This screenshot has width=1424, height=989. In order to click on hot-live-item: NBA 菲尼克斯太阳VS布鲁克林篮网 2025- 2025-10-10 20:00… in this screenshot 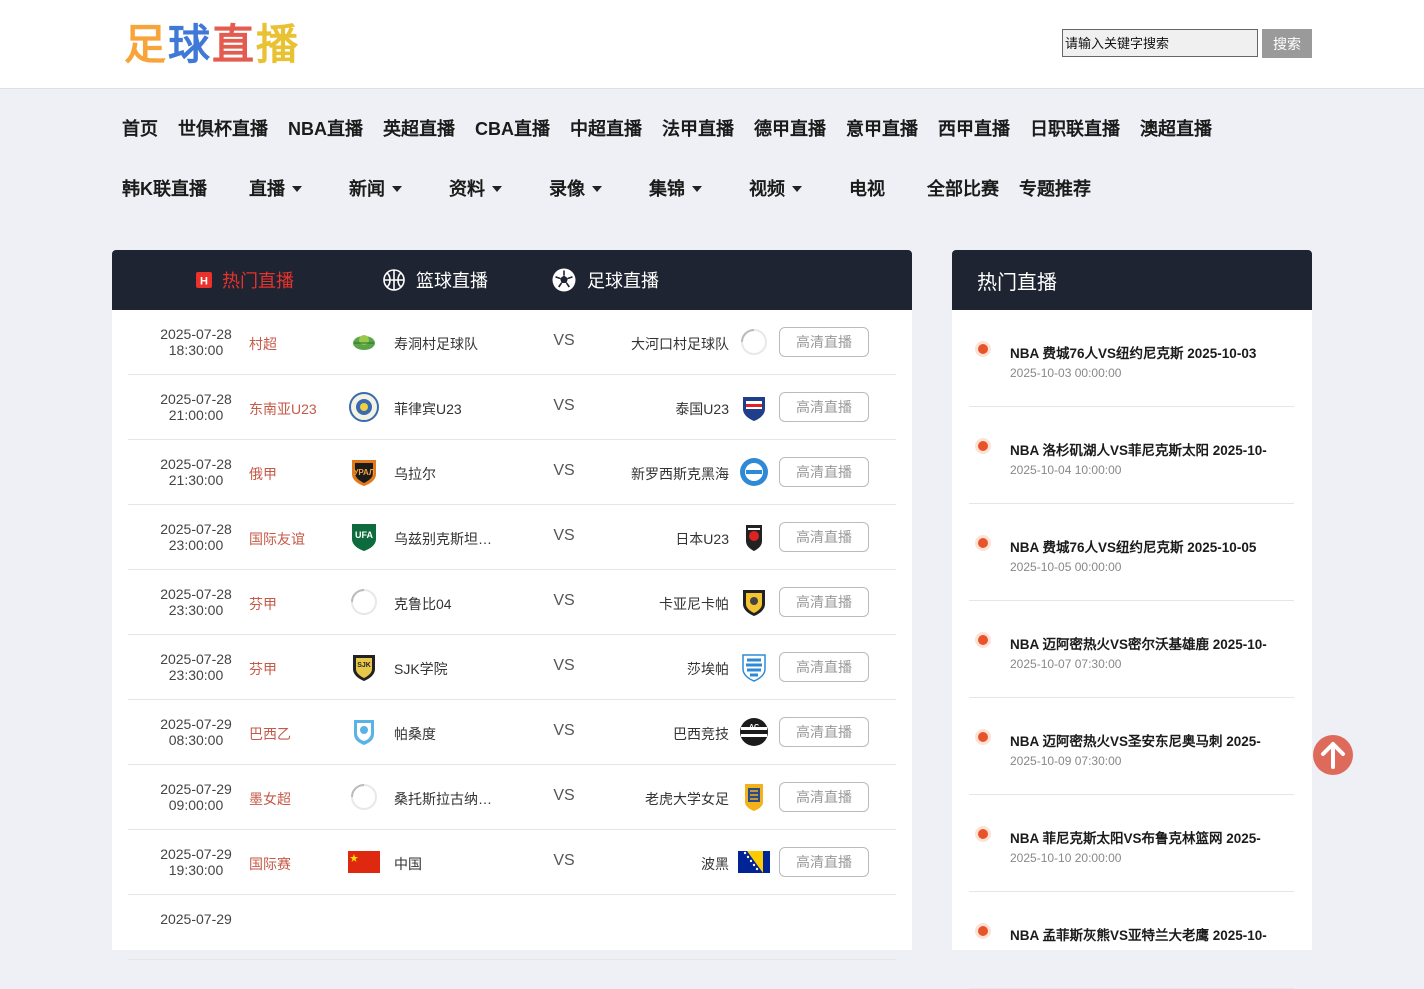, I will do `click(1131, 843)`.